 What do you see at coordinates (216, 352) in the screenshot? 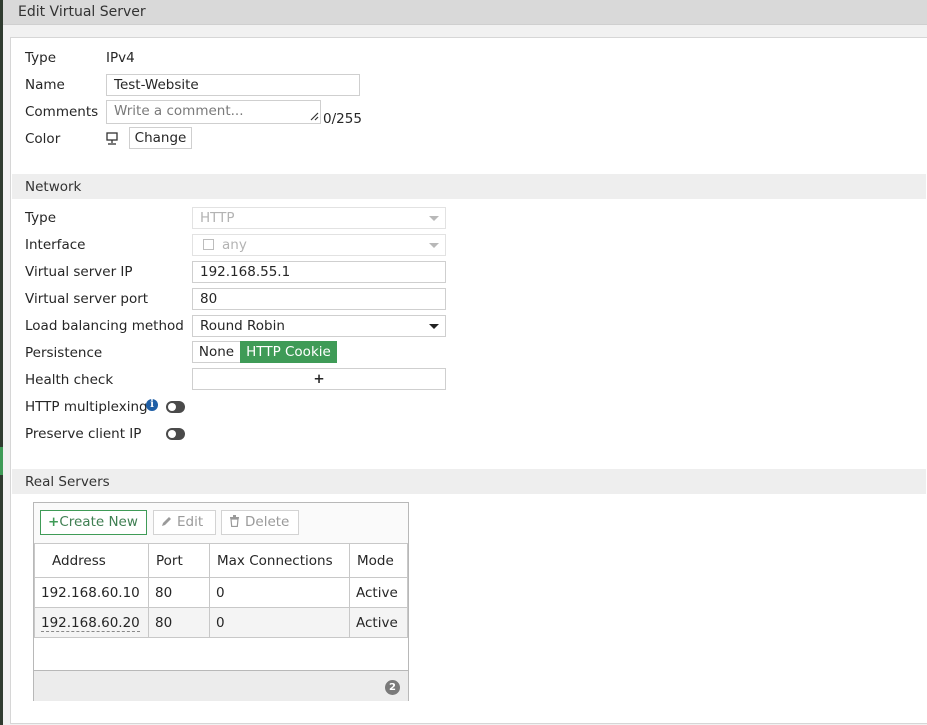
I see `persistence-none-option: None` at bounding box center [216, 352].